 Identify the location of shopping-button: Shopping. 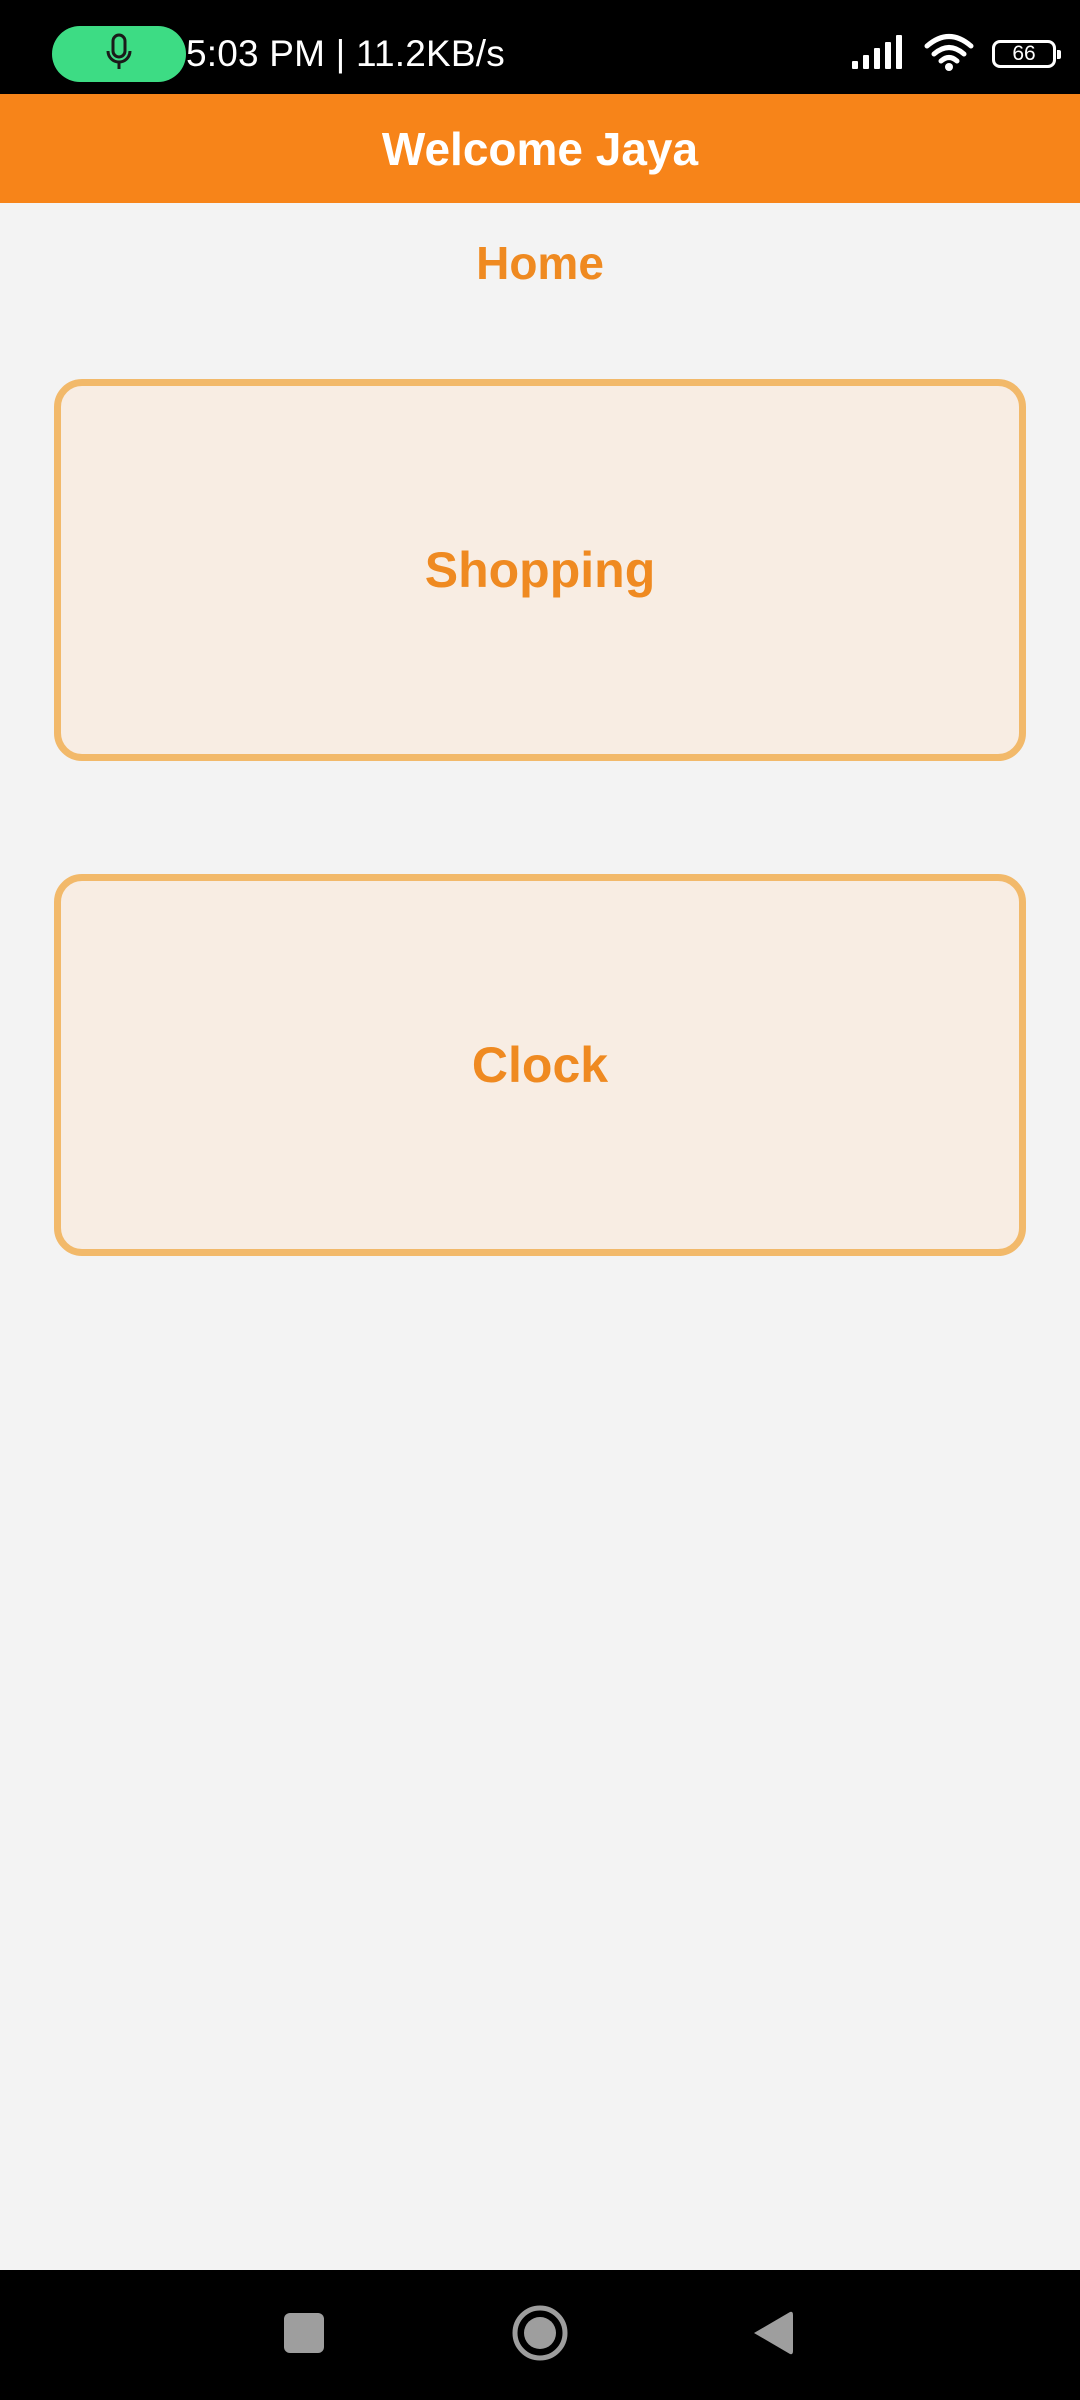
(540, 570).